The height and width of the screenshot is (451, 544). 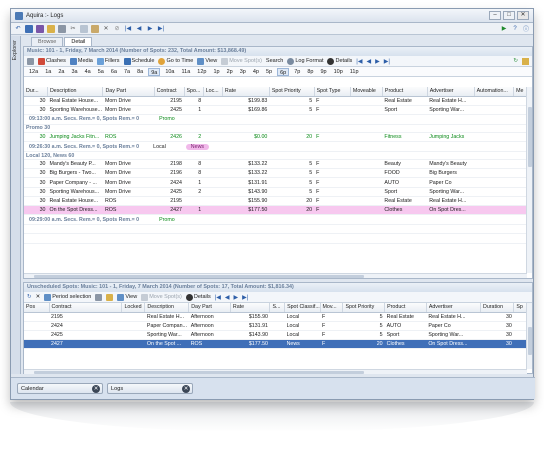 What do you see at coordinates (128, 29) in the screenshot?
I see `first-icon: |◀` at bounding box center [128, 29].